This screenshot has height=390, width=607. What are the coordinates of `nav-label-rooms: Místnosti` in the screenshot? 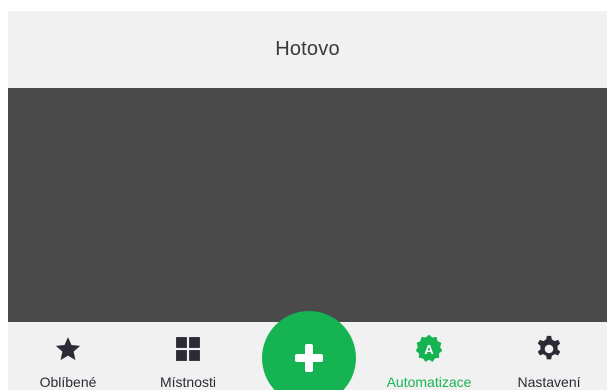 It's located at (187, 382).